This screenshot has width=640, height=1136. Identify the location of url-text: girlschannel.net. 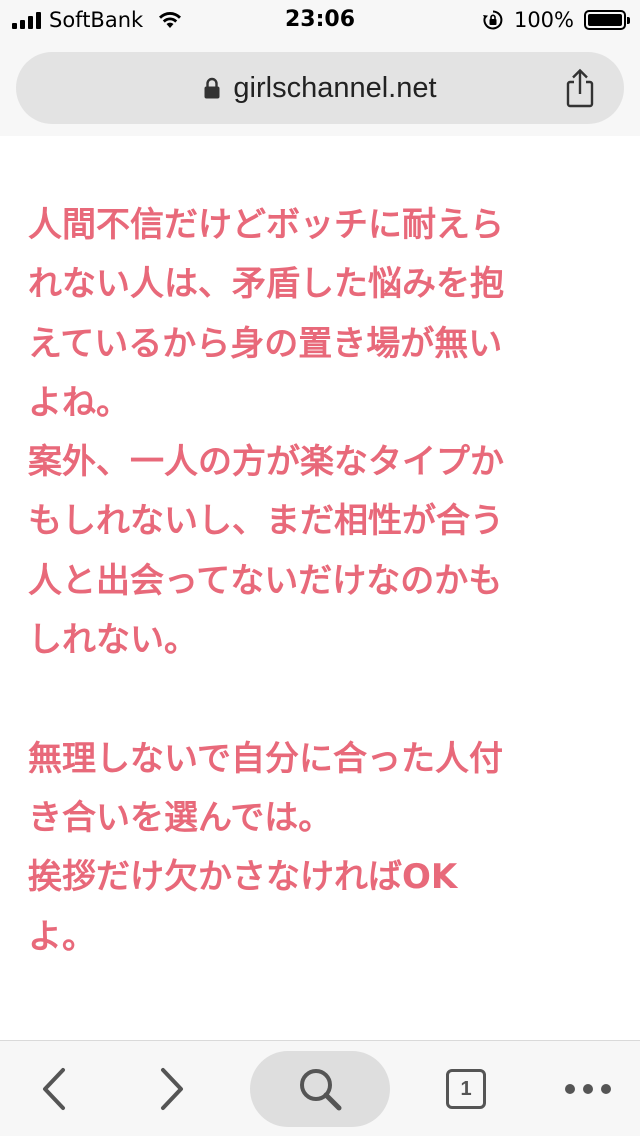
(335, 87).